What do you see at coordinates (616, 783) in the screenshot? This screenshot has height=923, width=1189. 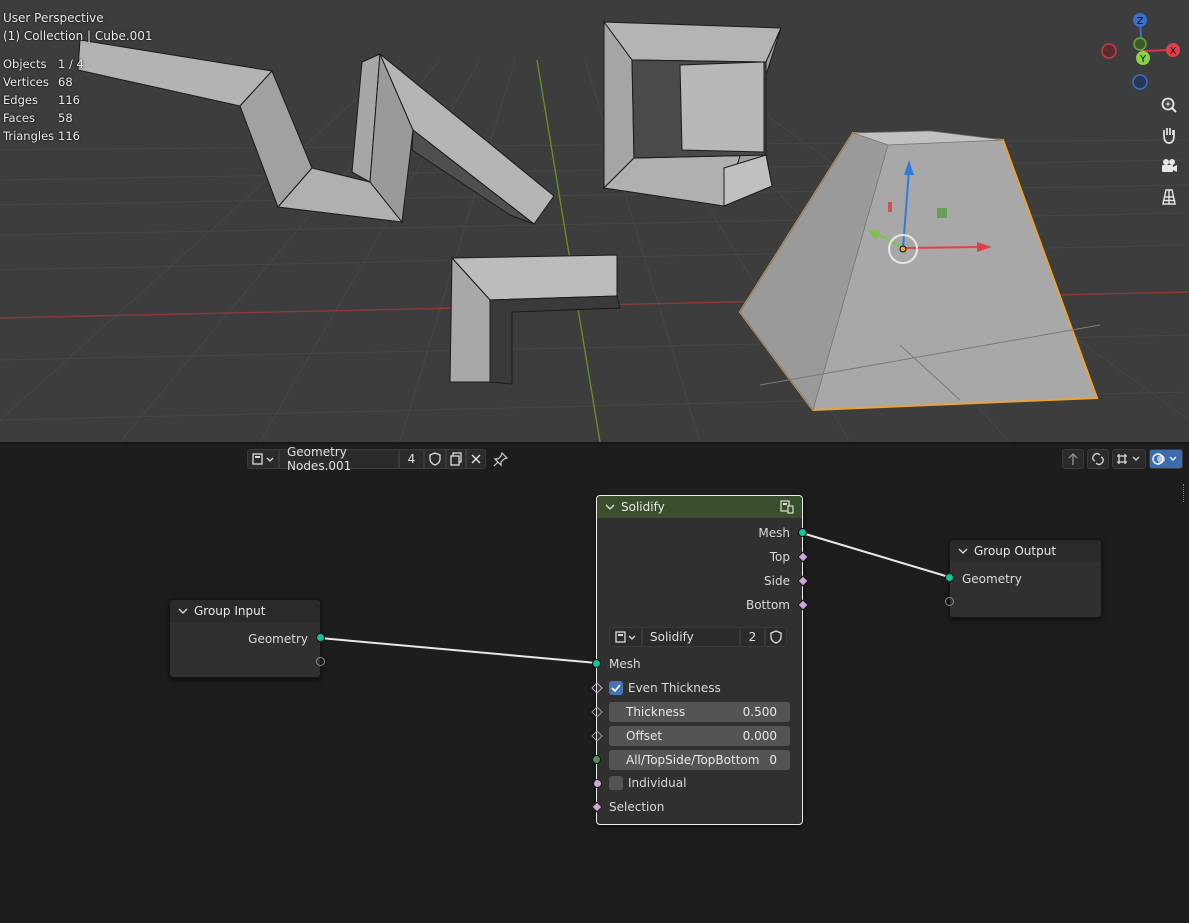 I see `individual-check-icon` at bounding box center [616, 783].